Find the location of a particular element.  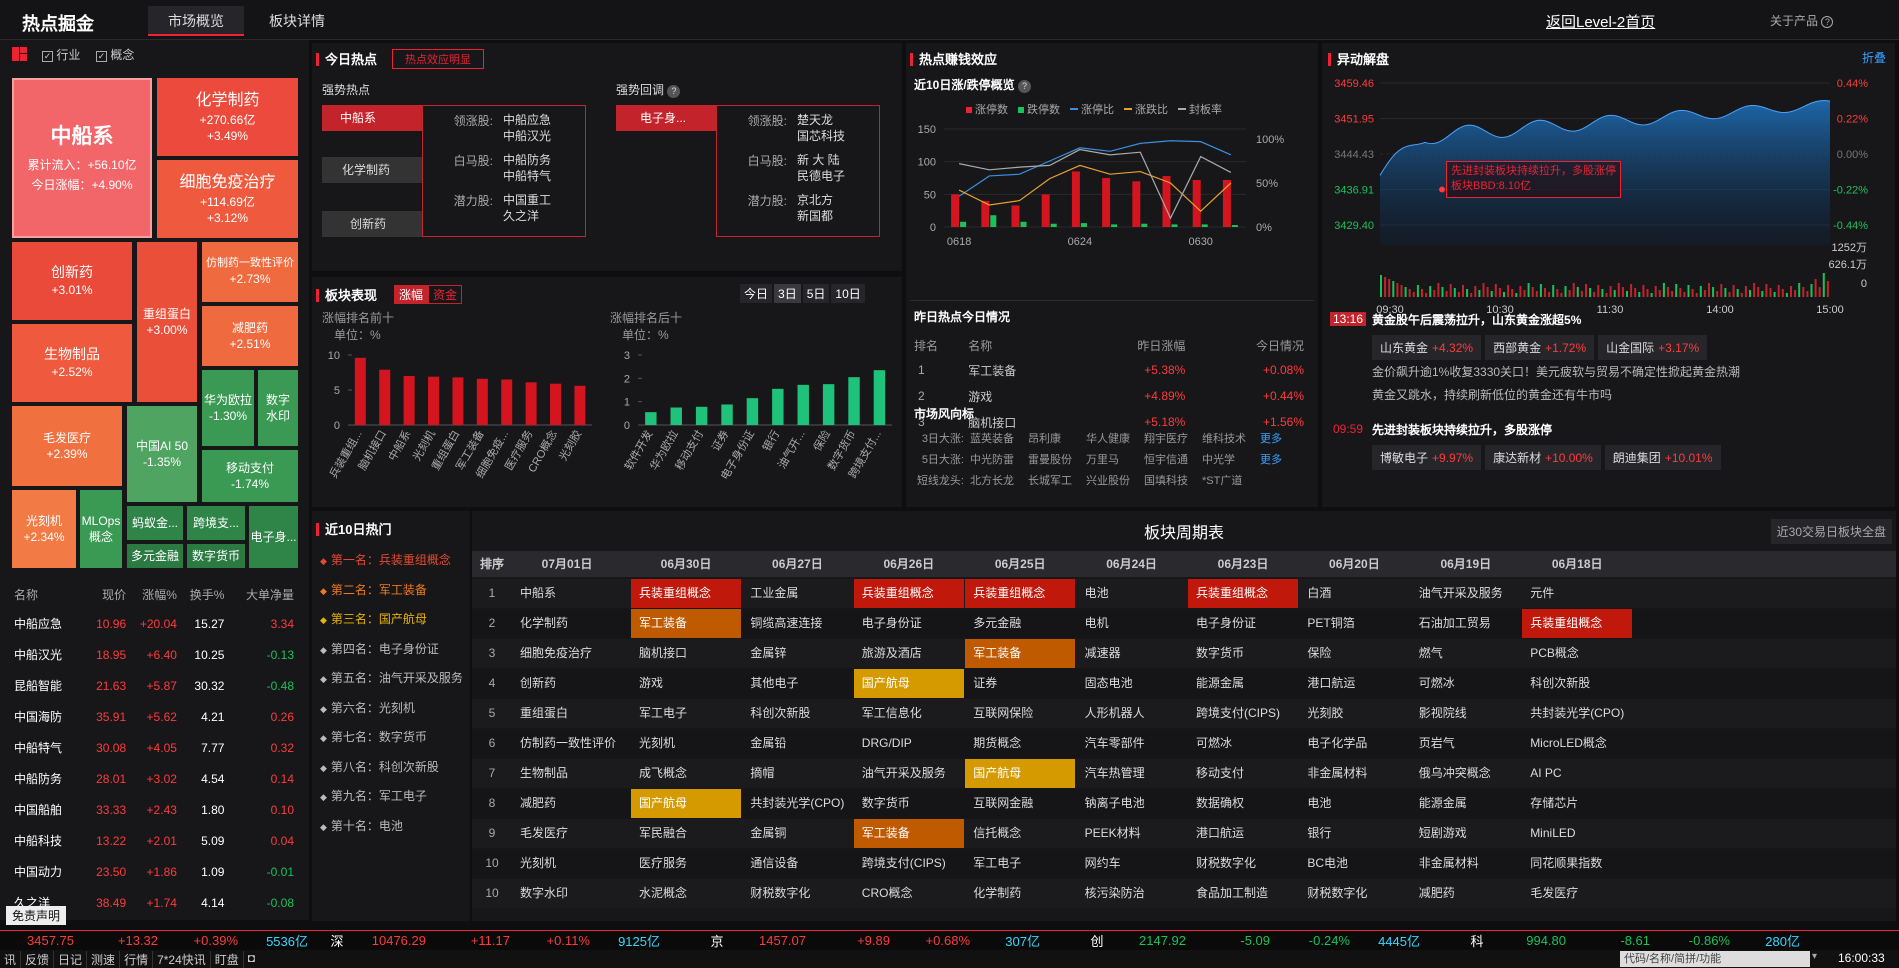

treemap-icon is located at coordinates (20, 54).